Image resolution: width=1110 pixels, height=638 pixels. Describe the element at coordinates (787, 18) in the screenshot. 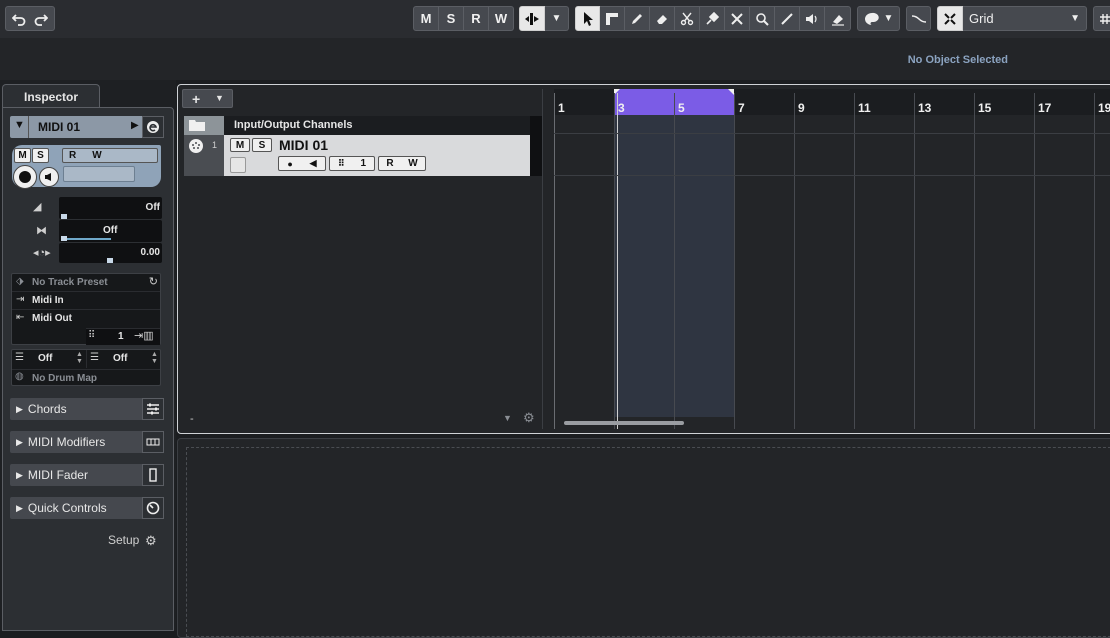

I see `line-tool-icon` at that location.